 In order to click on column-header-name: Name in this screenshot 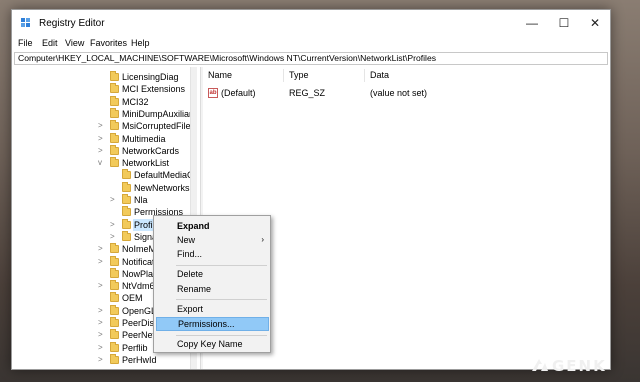, I will do `click(244, 75)`.